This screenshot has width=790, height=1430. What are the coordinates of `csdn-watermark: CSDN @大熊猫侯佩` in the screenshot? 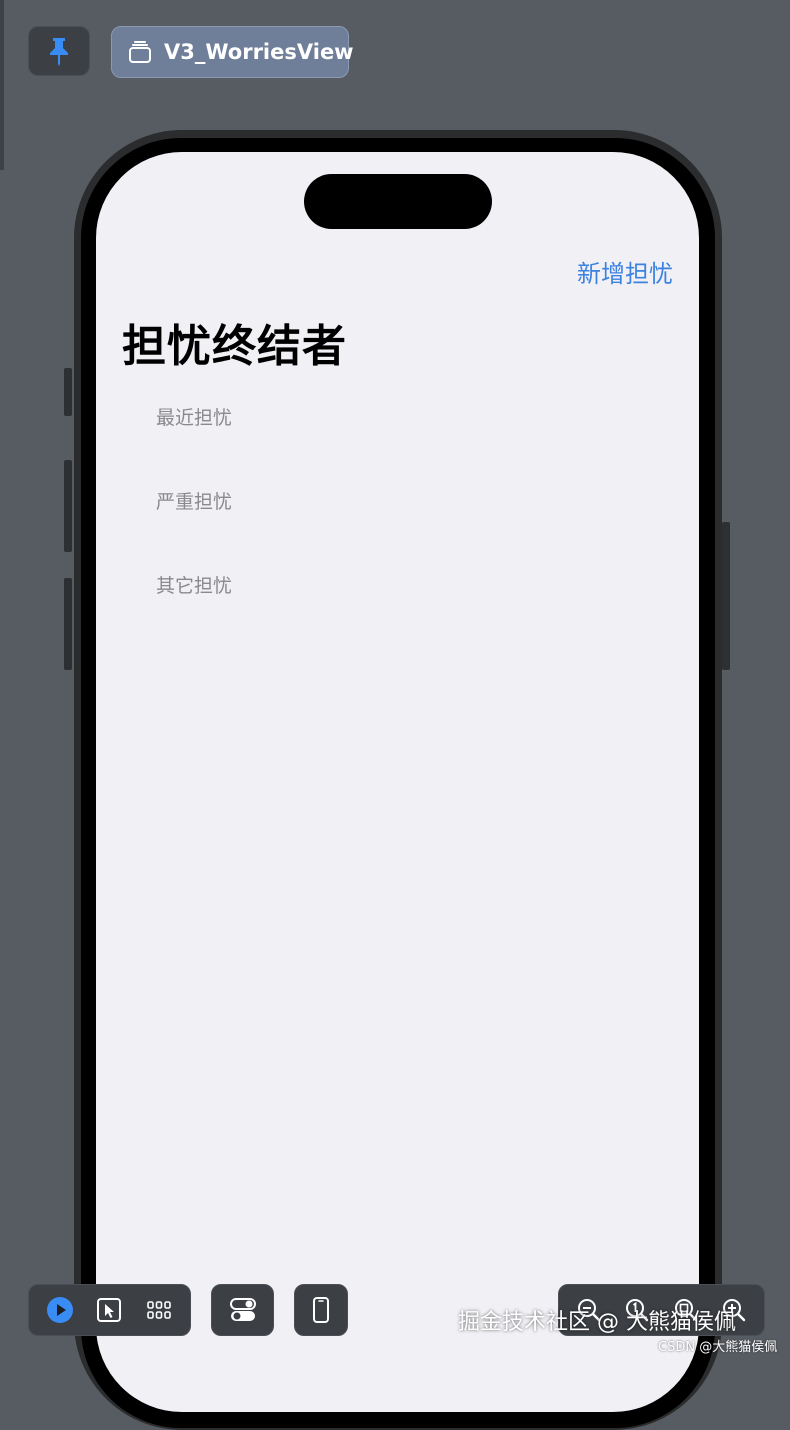 It's located at (718, 1347).